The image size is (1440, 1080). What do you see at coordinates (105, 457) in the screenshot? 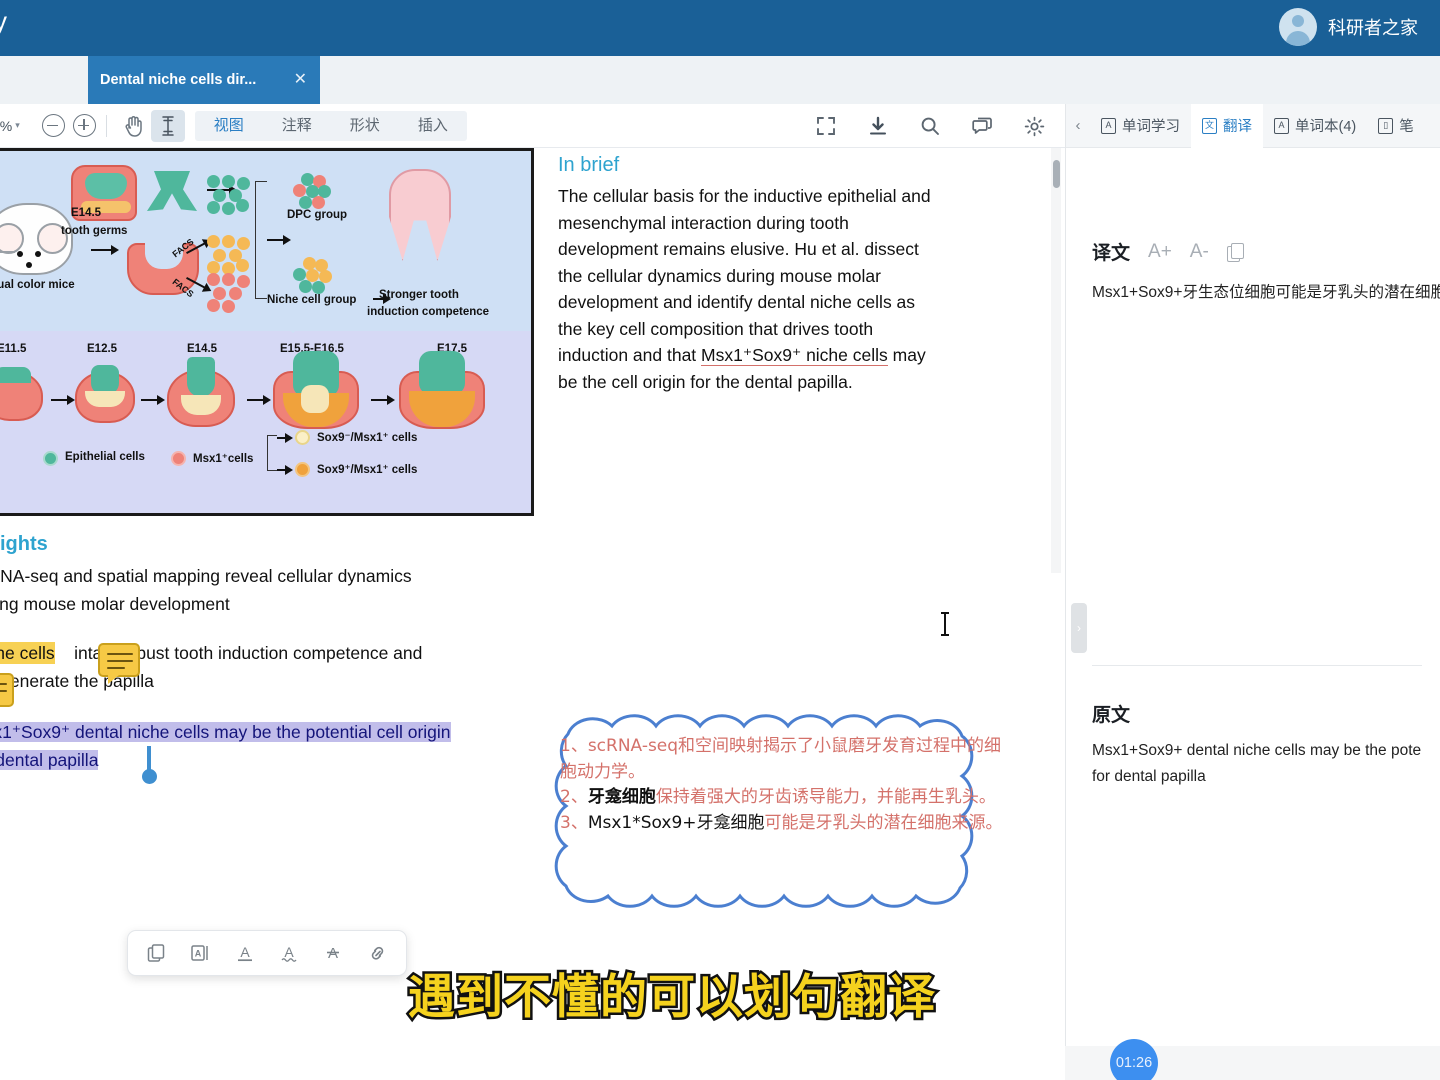
I see `ga-legend-label-epithelial: Epithelial cells` at bounding box center [105, 457].